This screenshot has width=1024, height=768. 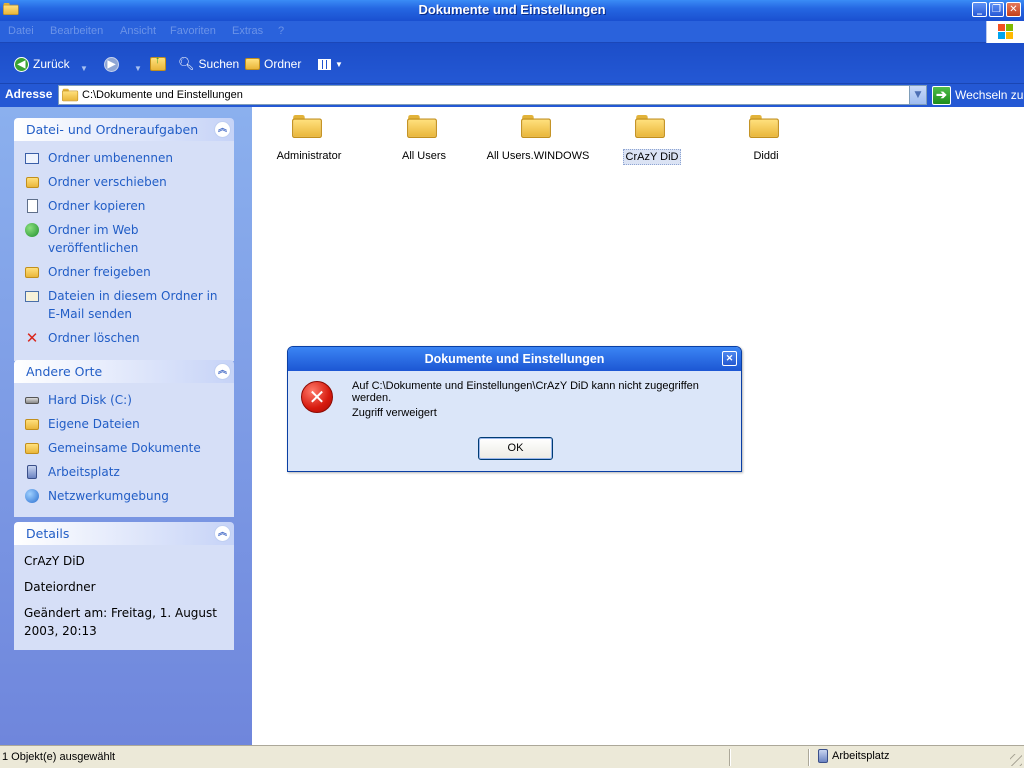 I want to click on forward-button: ▶, so click(x=111, y=64).